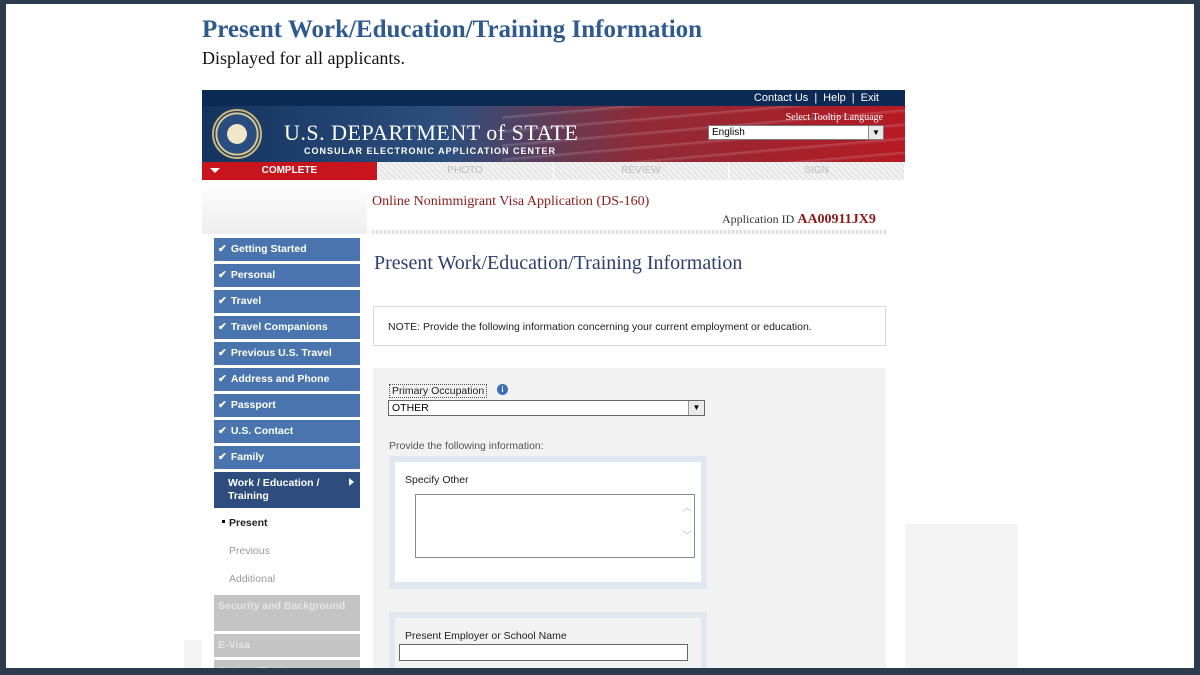  I want to click on sidebar-item-personal: ✔ Personal, so click(287, 275).